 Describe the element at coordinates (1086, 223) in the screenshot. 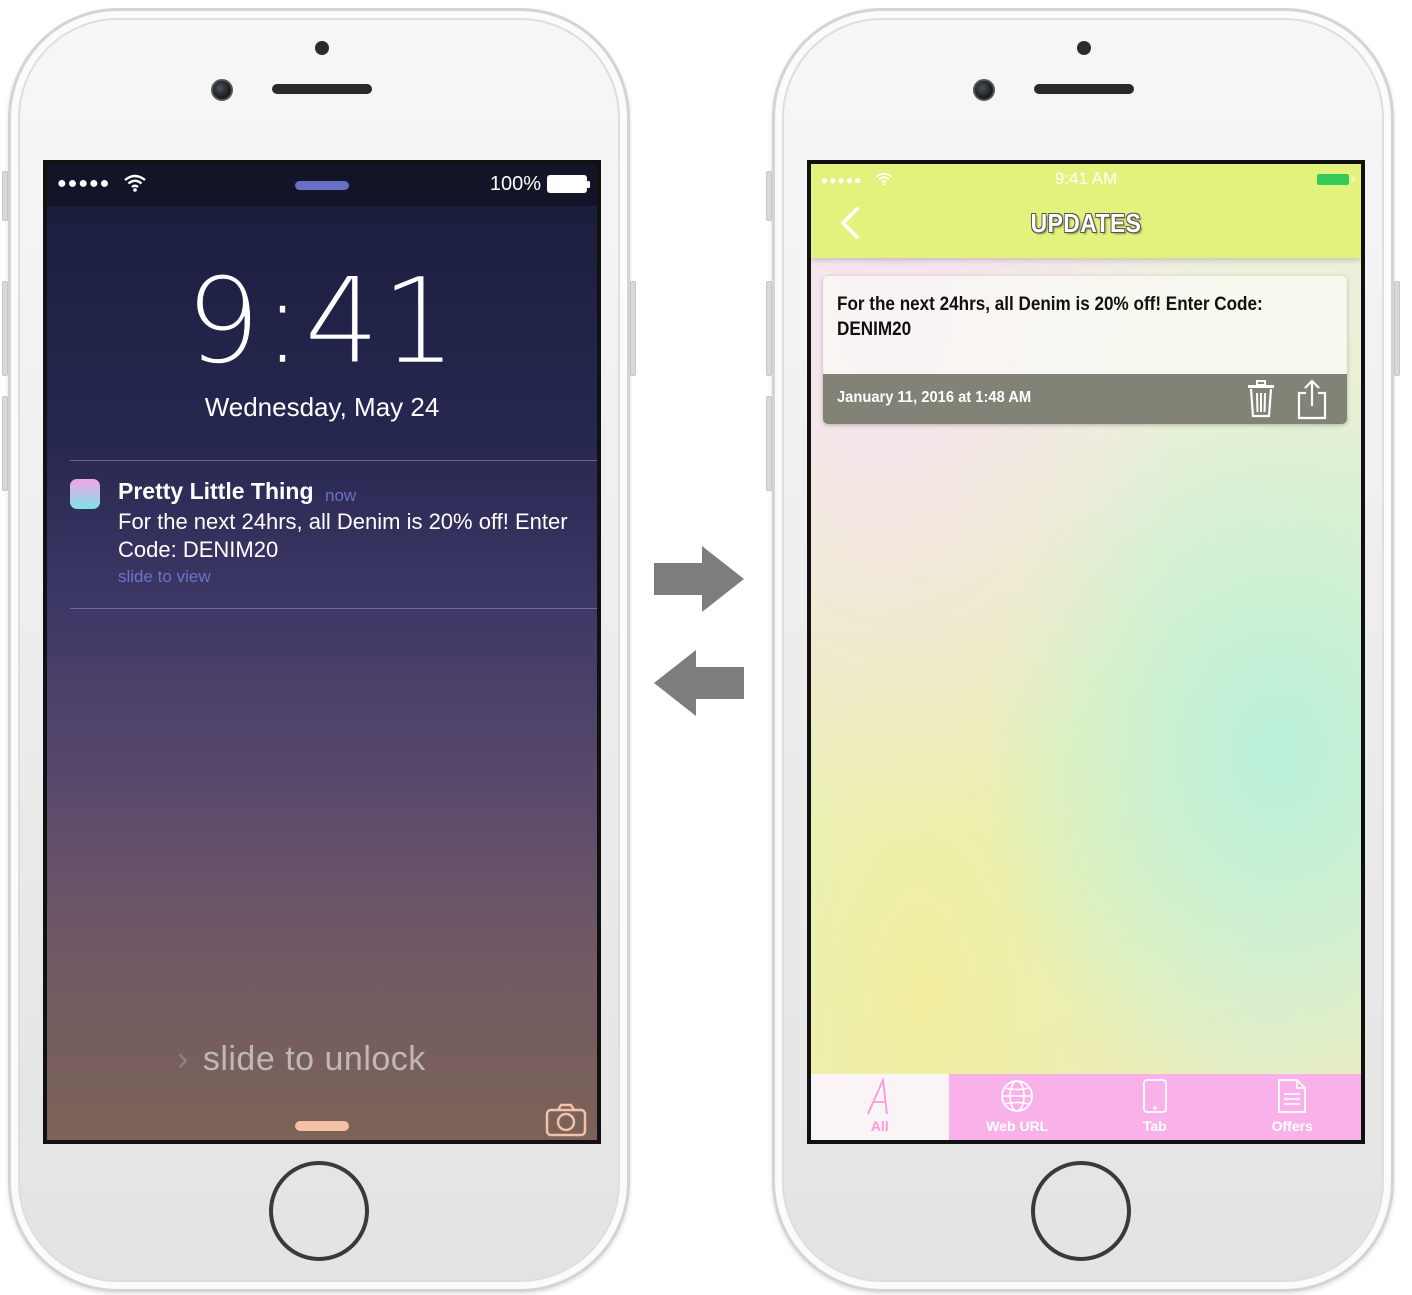

I see `page-title: UPDATES` at that location.